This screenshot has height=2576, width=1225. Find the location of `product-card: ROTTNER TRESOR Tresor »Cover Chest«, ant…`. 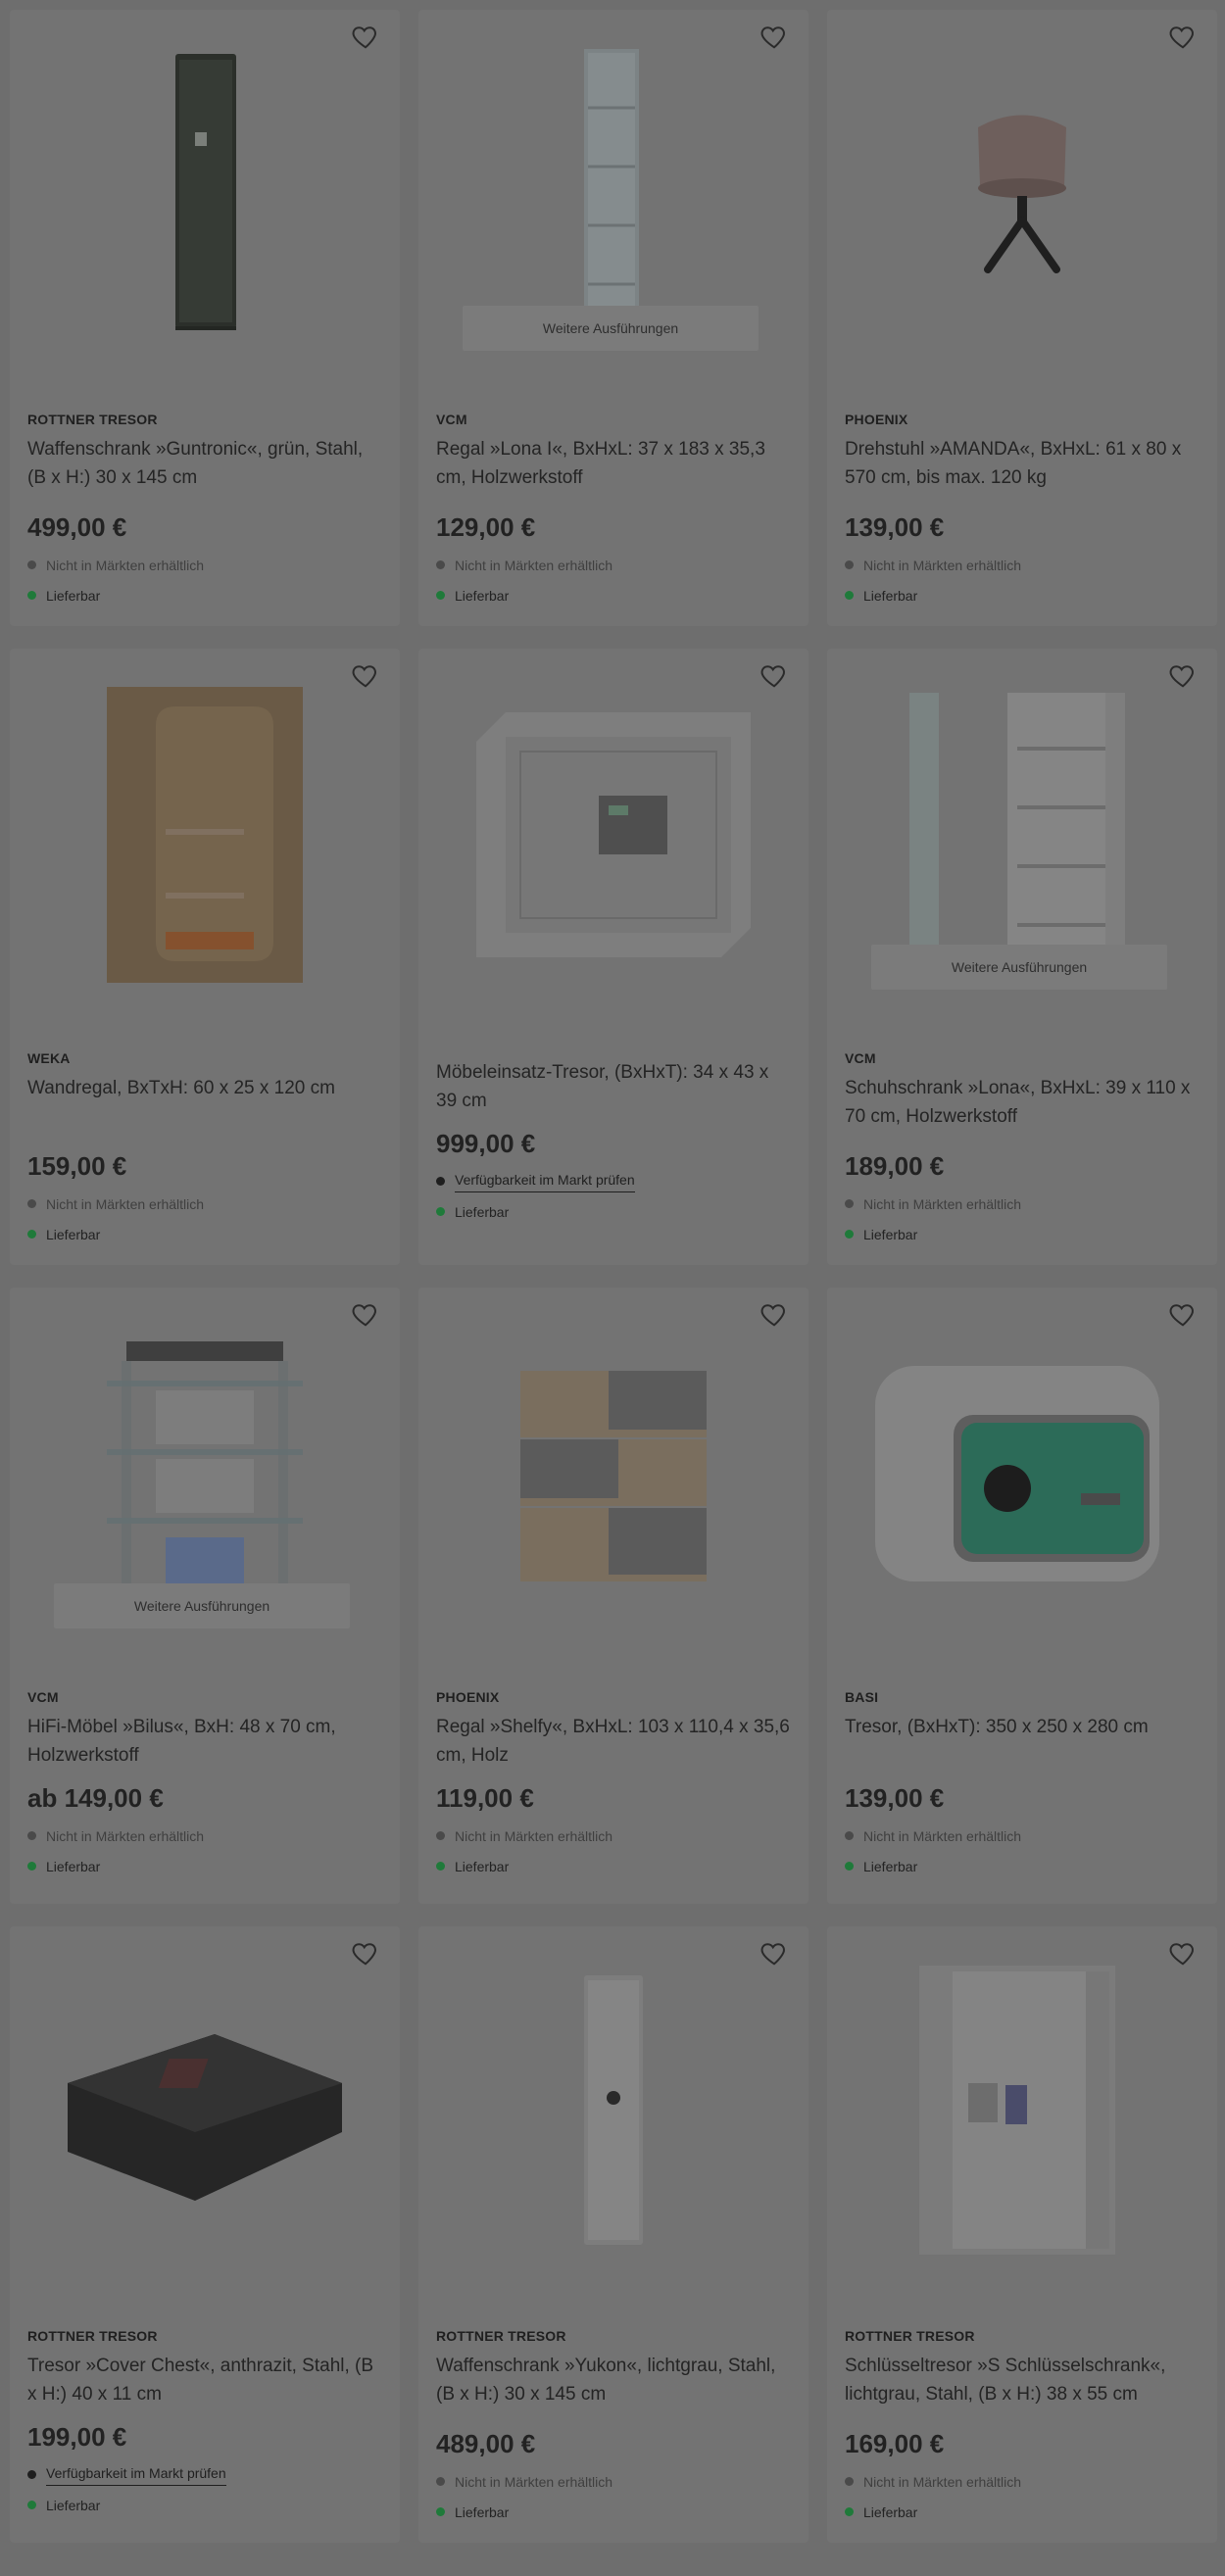

product-card: ROTTNER TRESOR Tresor »Cover Chest«, ant… is located at coordinates (205, 2234).